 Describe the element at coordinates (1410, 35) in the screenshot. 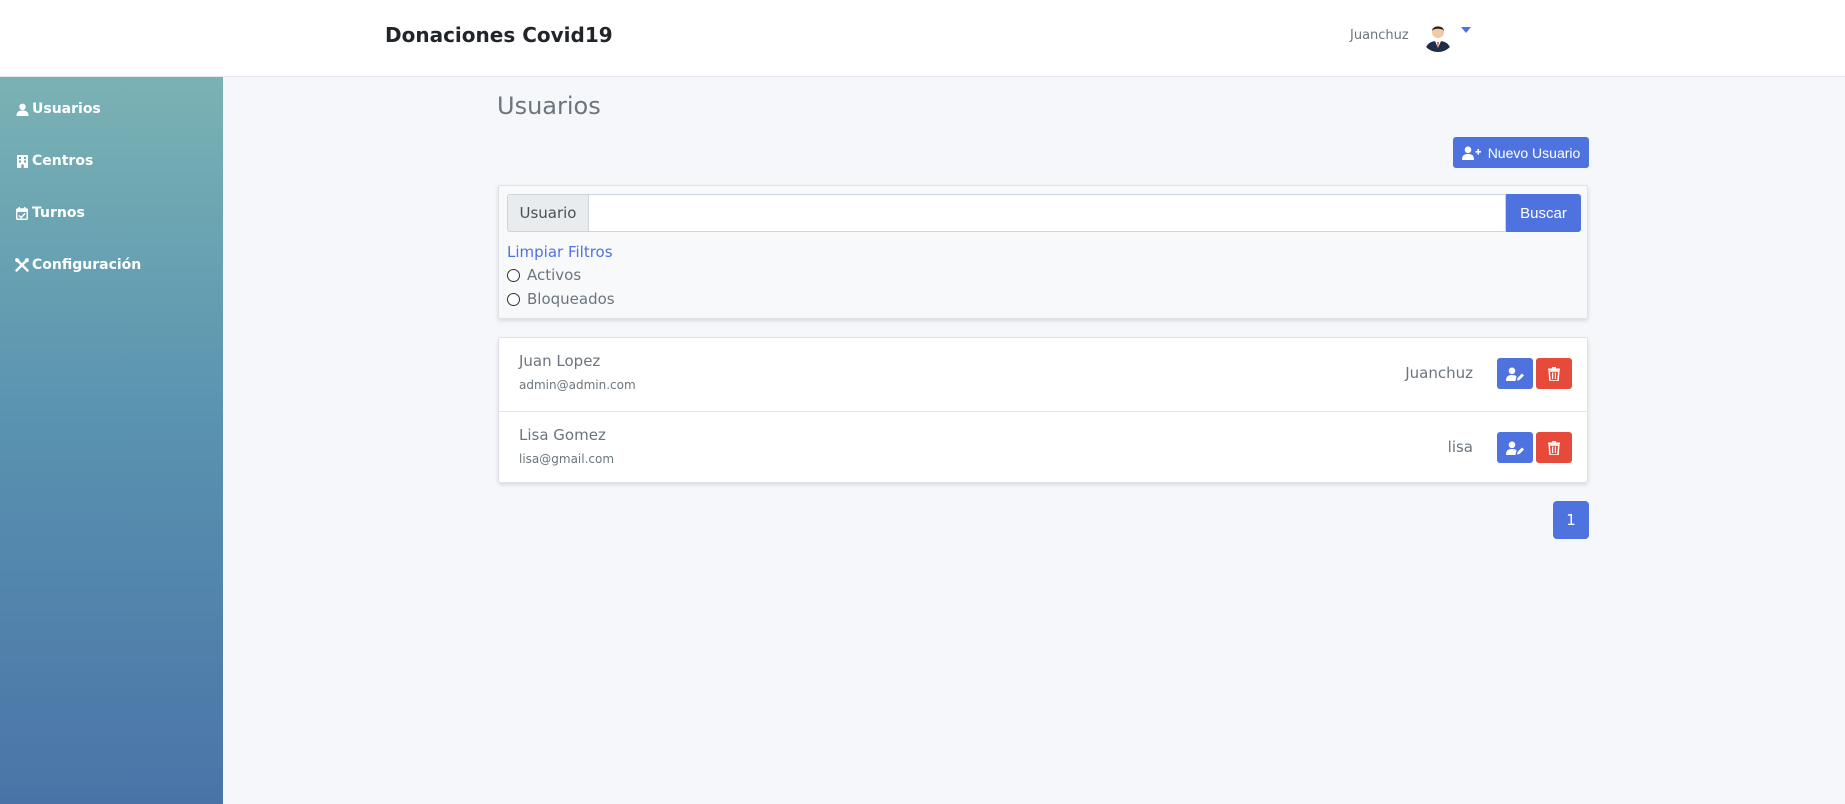

I see `user-menu: Juanchuz` at that location.